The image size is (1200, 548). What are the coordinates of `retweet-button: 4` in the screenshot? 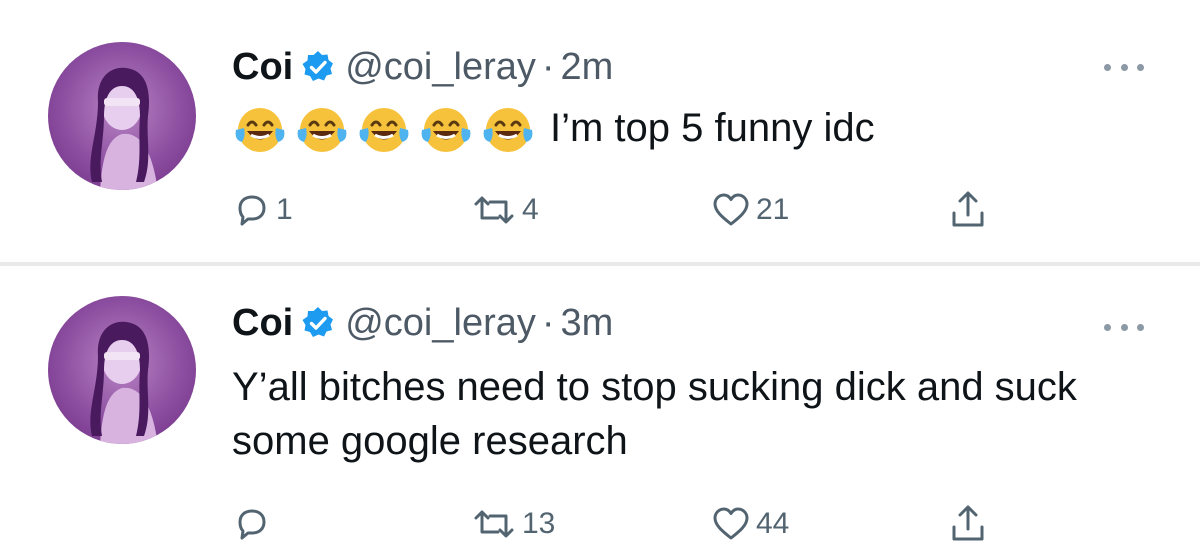 It's located at (504, 210).